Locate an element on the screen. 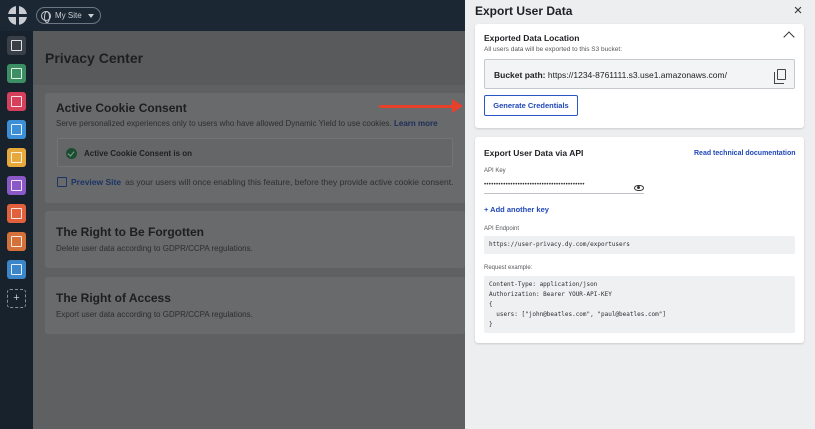 Image resolution: width=815 pixels, height=429 pixels. sidebar-item-dashboard is located at coordinates (16, 45).